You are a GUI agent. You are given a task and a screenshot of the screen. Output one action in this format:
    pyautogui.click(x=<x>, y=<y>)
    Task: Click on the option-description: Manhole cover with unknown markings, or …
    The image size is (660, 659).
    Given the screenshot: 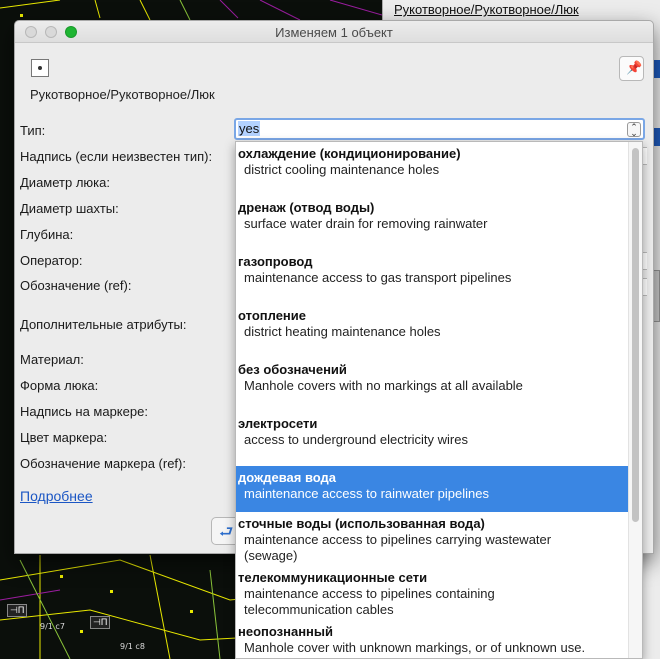 What is the action you would take?
    pyautogui.click(x=415, y=647)
    